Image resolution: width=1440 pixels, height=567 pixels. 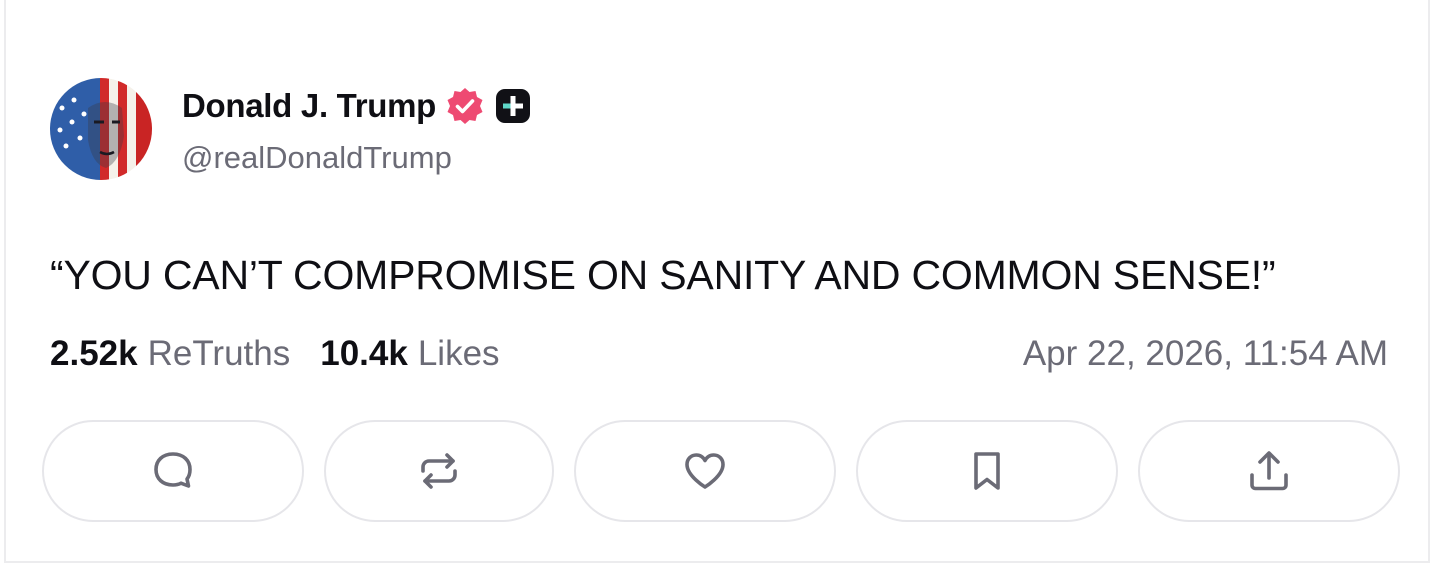 I want to click on like-button, so click(x=705, y=471).